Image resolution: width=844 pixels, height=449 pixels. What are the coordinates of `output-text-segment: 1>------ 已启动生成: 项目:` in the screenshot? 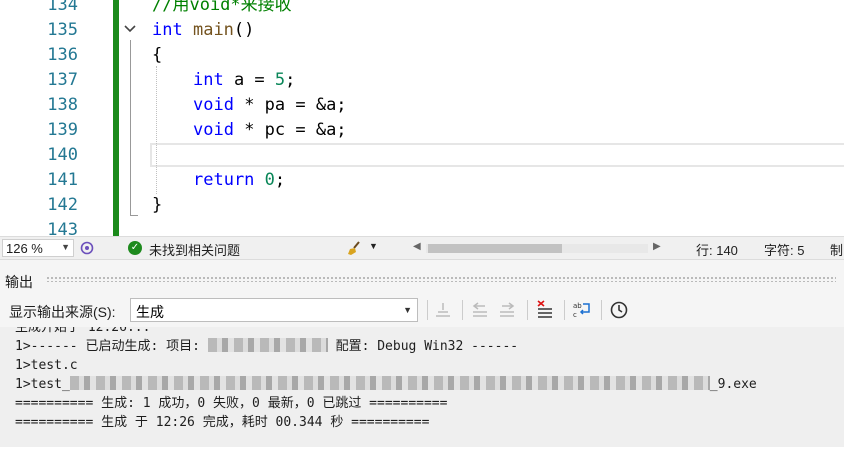 It's located at (111, 346).